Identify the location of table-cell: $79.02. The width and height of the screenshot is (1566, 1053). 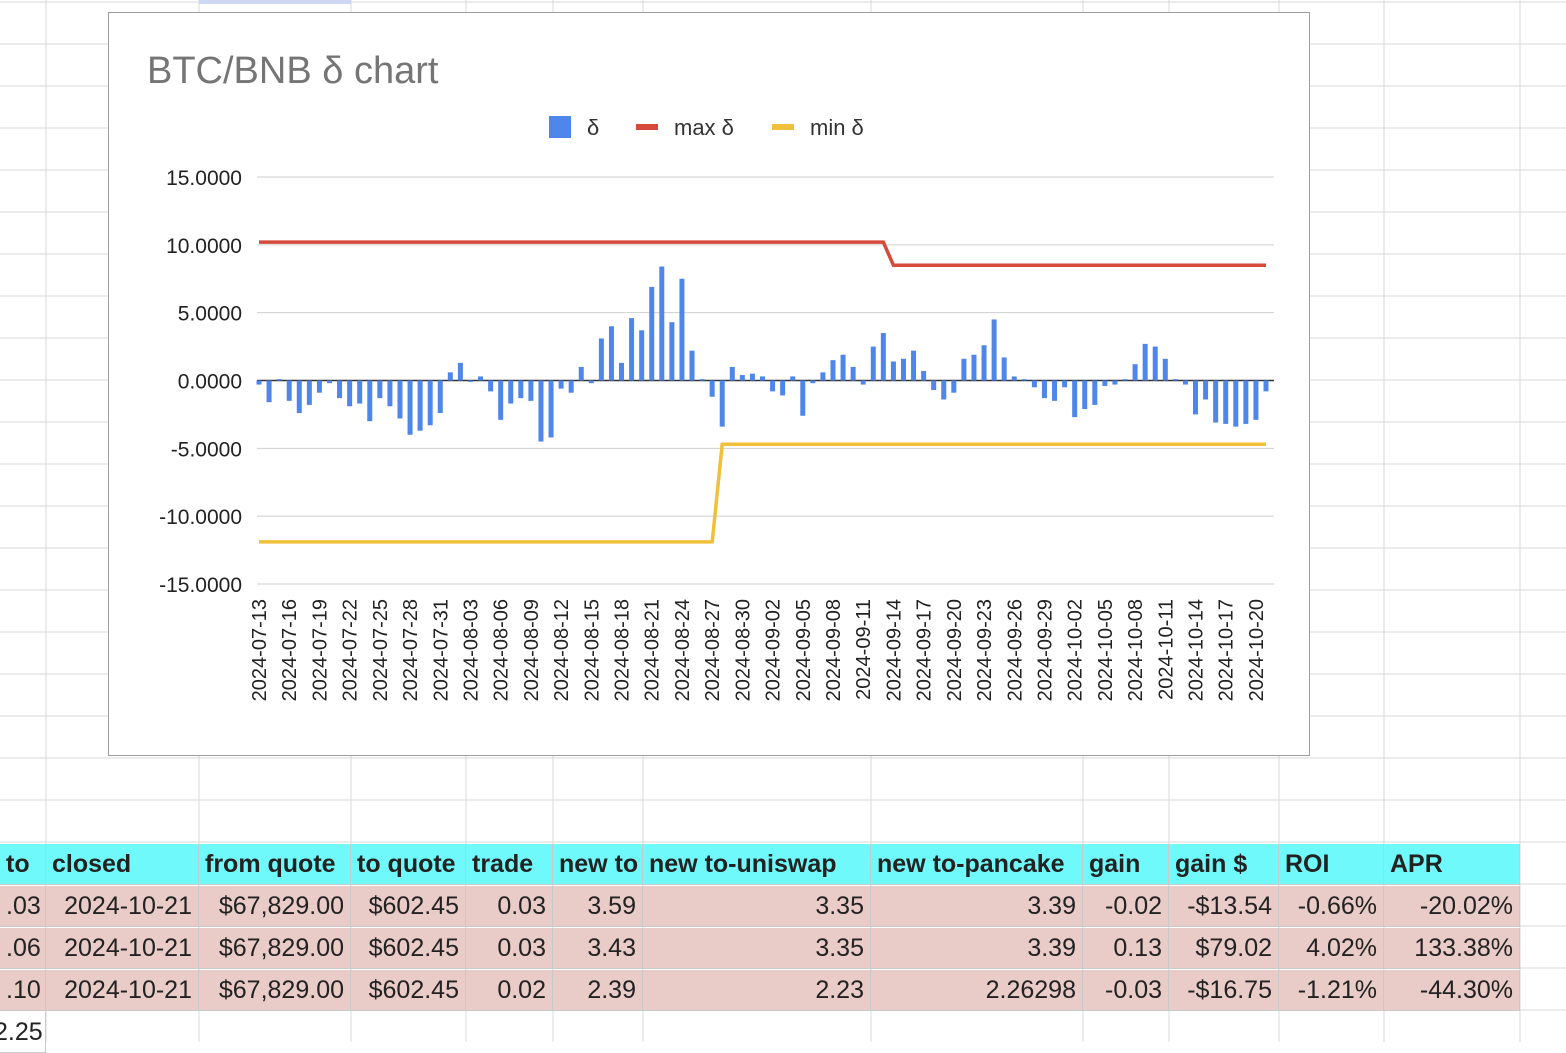
(1224, 948).